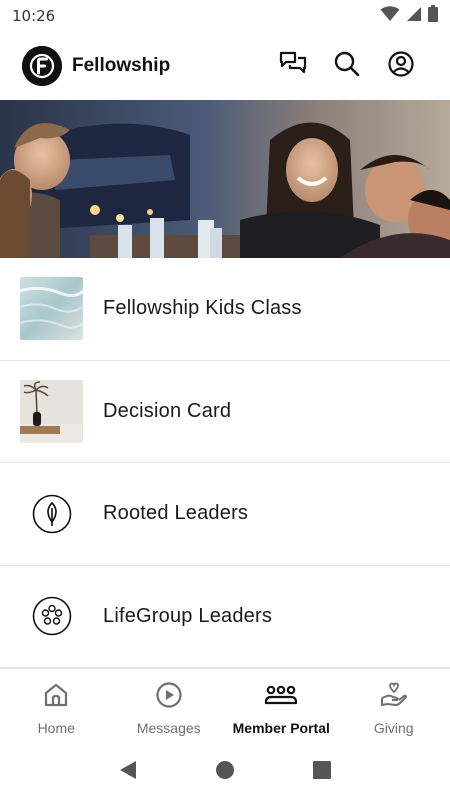 The width and height of the screenshot is (450, 800). Describe the element at coordinates (51, 411) in the screenshot. I see `vase-thumbnail` at that location.